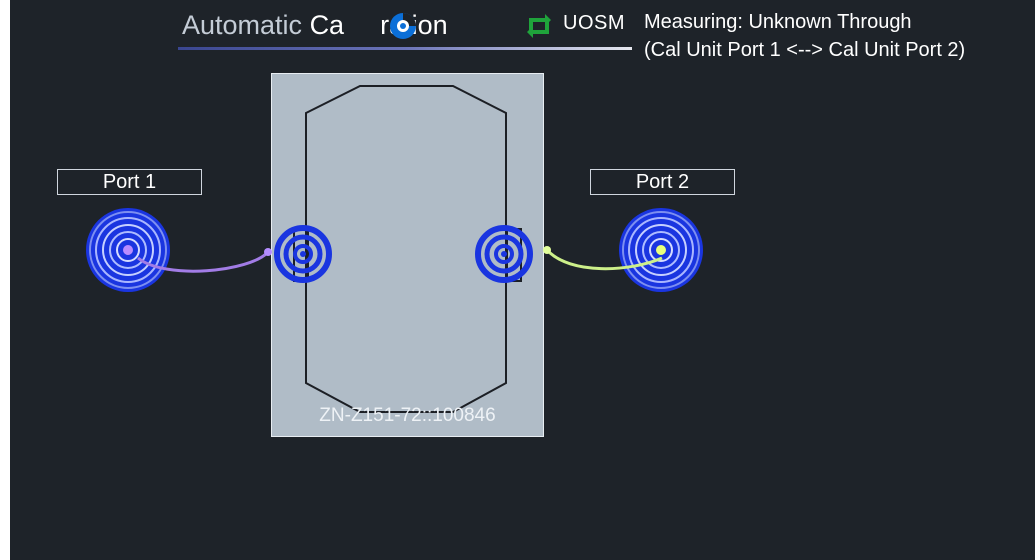 This screenshot has height=560, width=1035. What do you see at coordinates (547, 250) in the screenshot?
I see `cable-port-2-end` at bounding box center [547, 250].